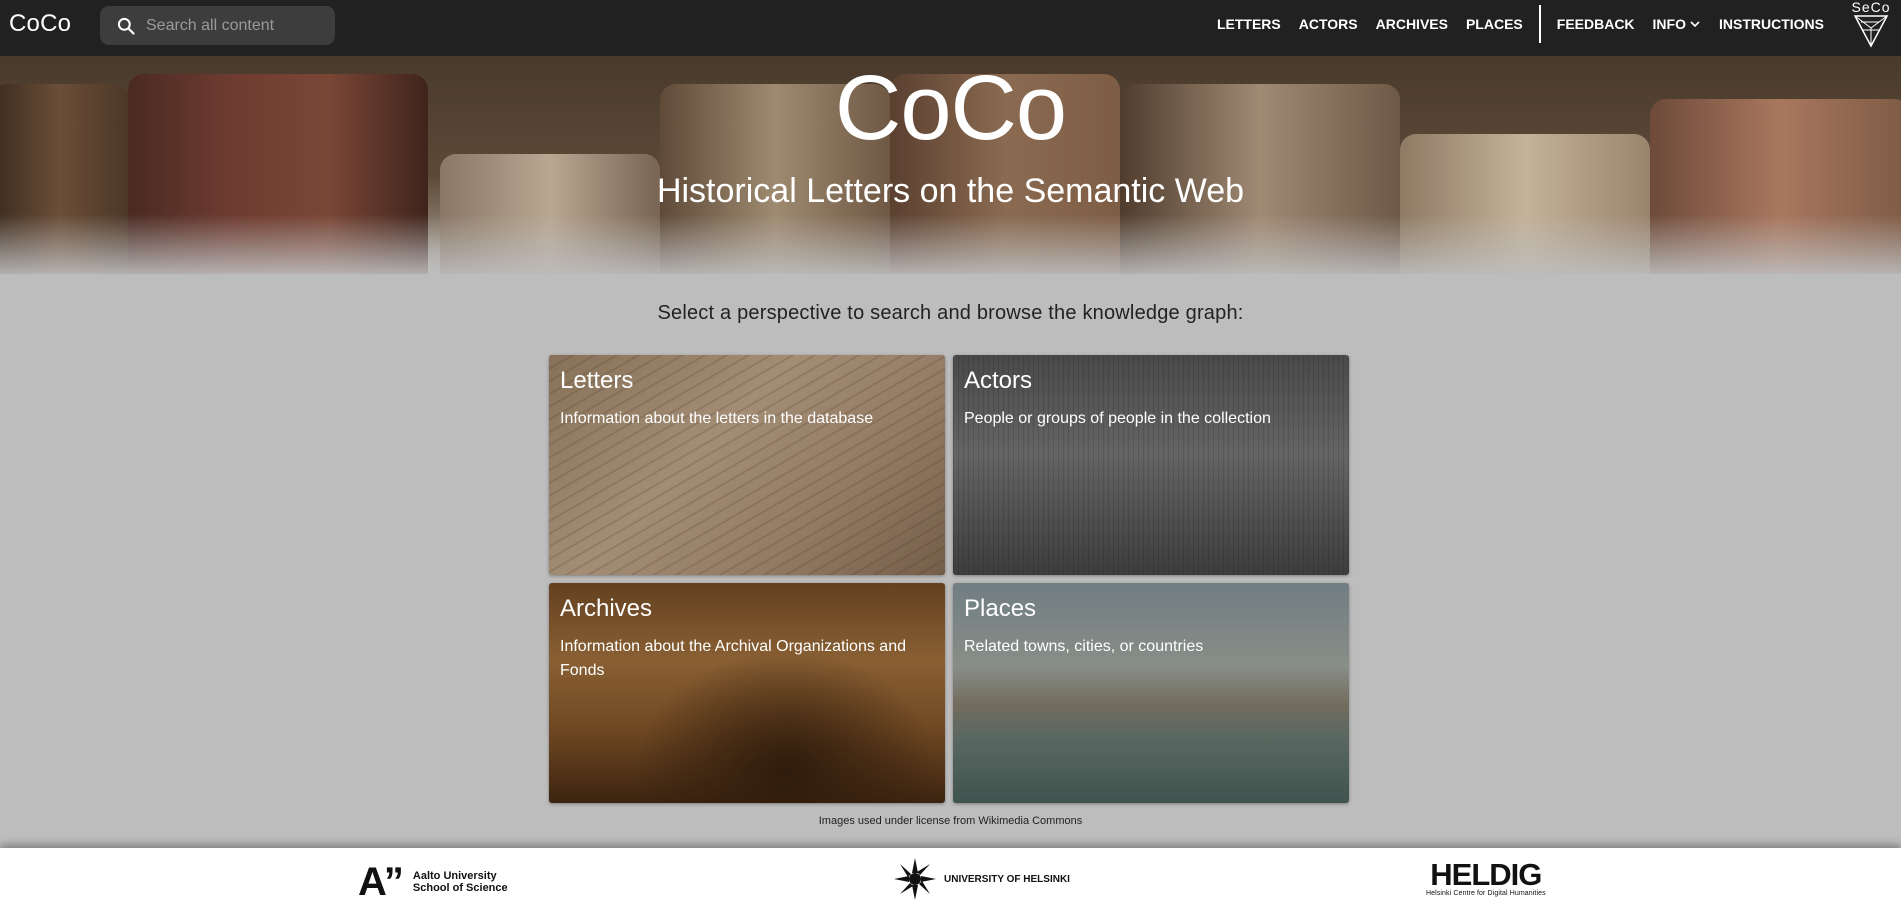 This screenshot has width=1901, height=913. I want to click on search-input, so click(236, 25).